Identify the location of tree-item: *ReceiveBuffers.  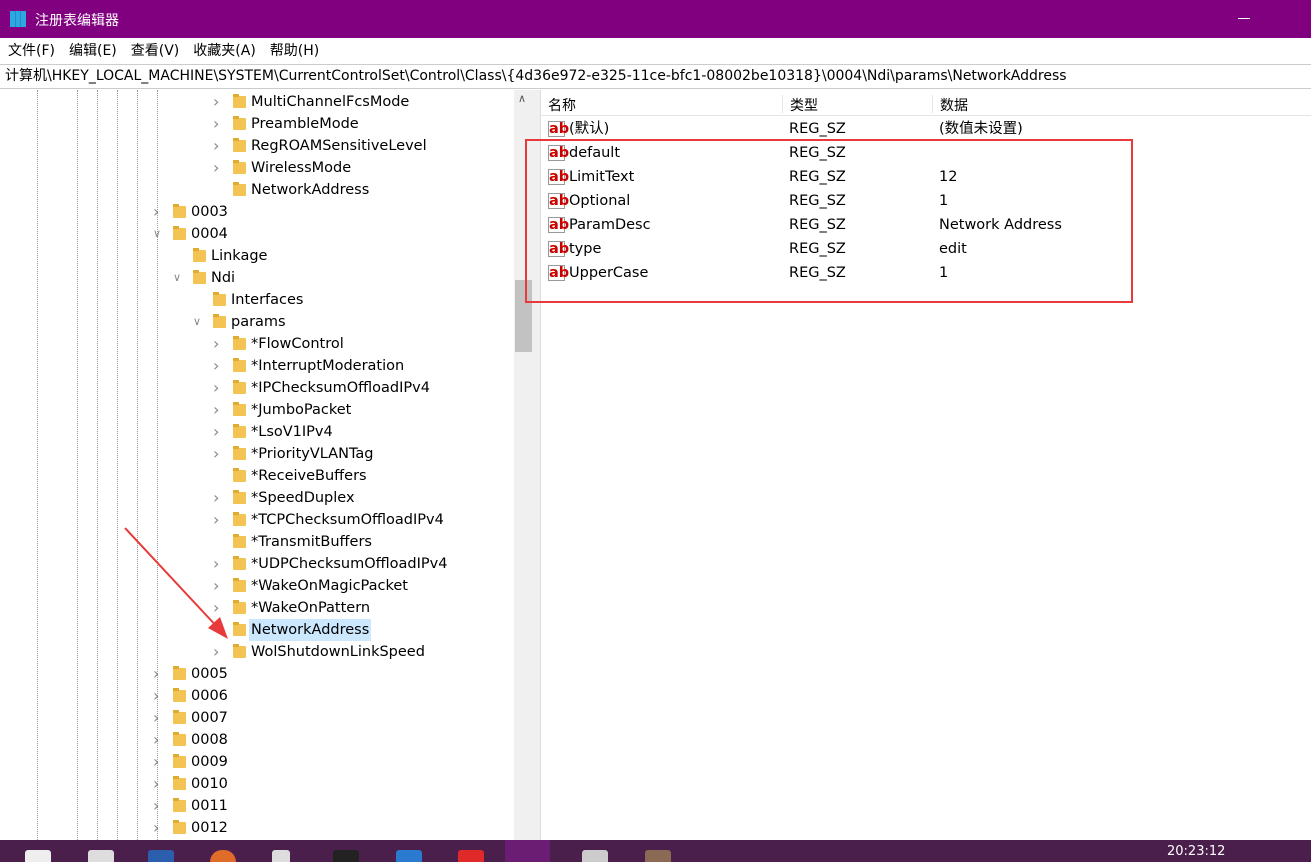
(257, 476).